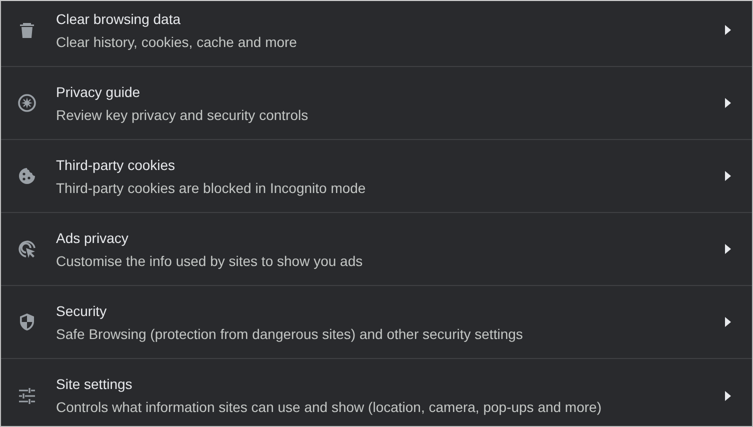 This screenshot has height=427, width=753. What do you see at coordinates (183, 115) in the screenshot?
I see `row-description: Review key privacy and security controls` at bounding box center [183, 115].